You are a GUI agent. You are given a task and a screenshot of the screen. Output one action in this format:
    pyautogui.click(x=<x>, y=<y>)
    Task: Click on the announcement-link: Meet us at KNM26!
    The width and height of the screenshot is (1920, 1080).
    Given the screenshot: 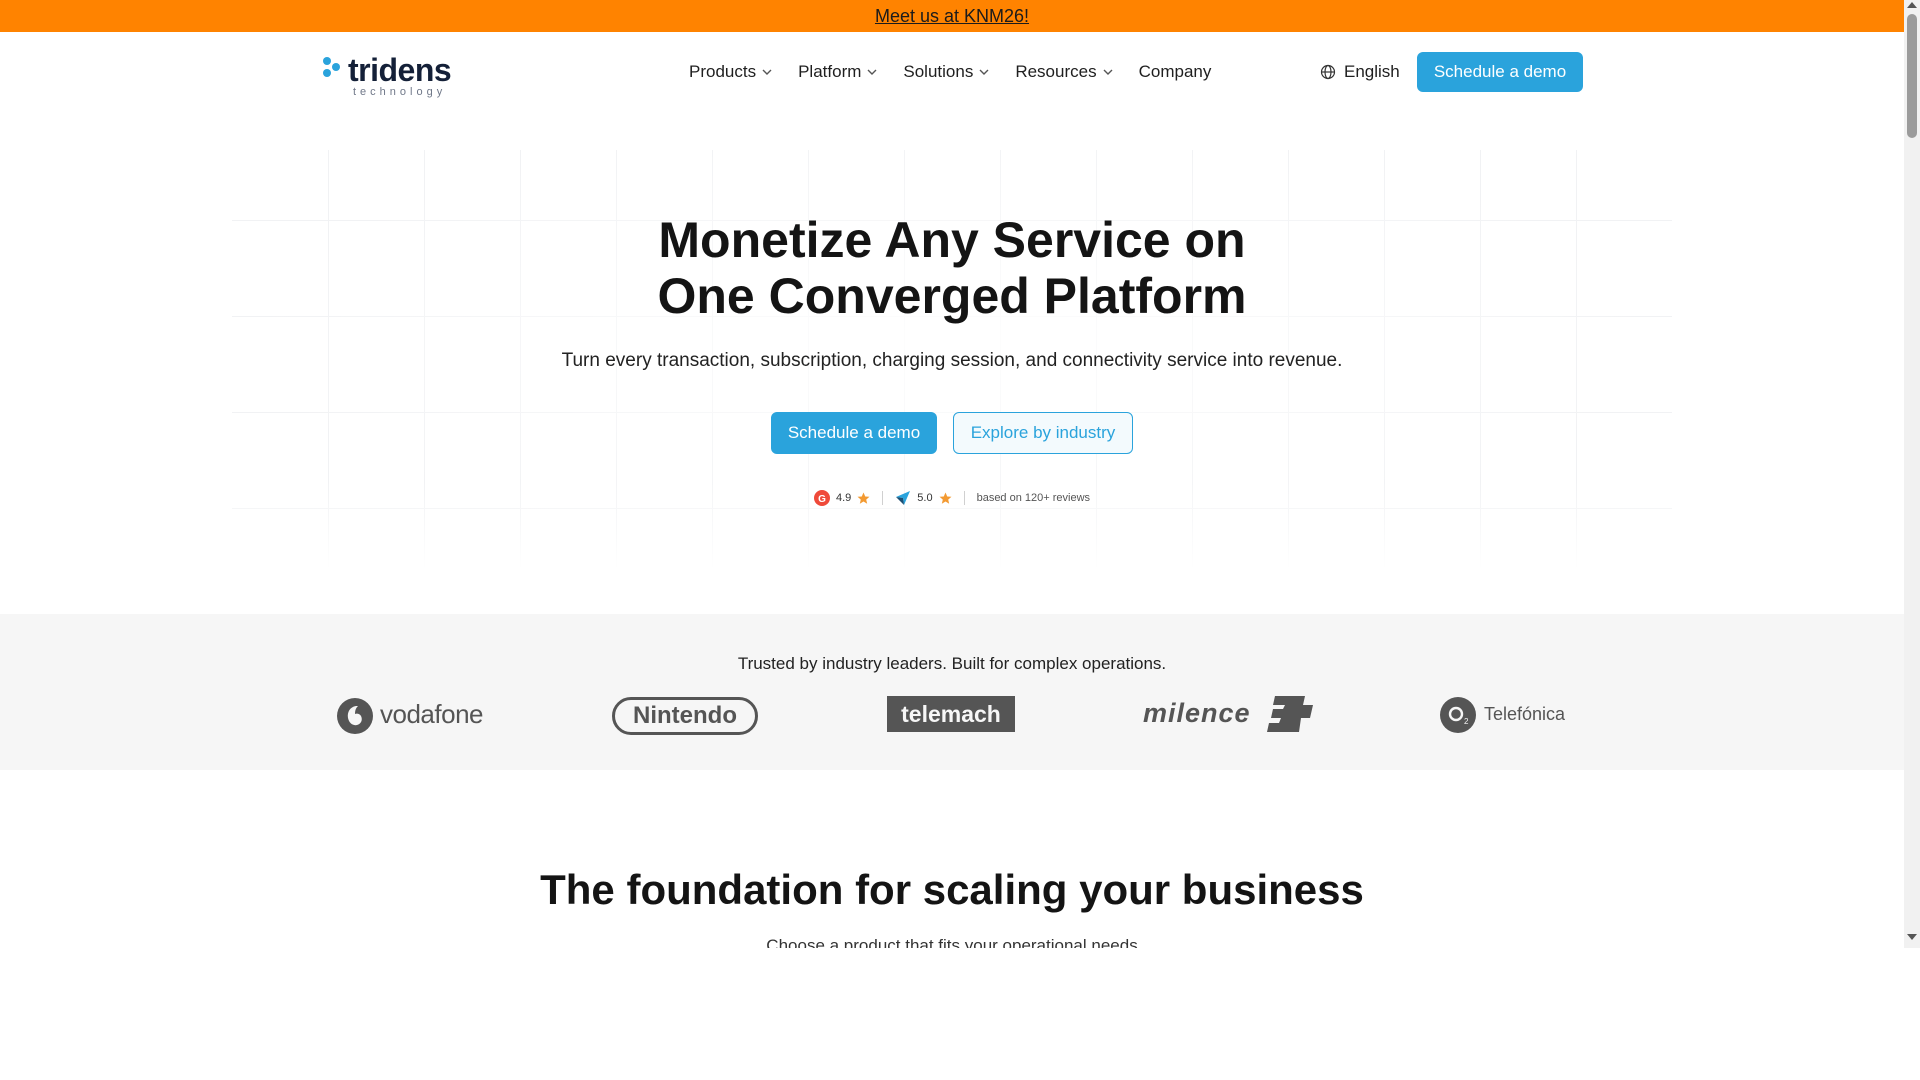 What is the action you would take?
    pyautogui.click(x=952, y=16)
    